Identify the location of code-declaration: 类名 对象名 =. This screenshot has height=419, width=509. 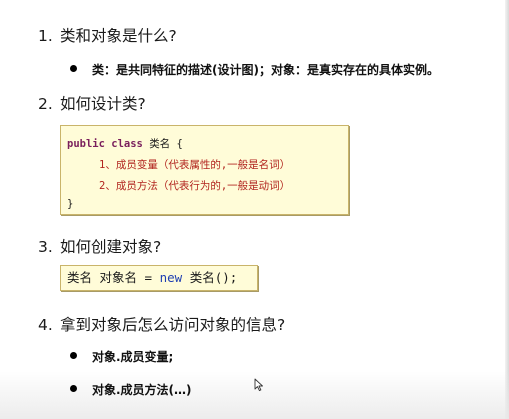
(113, 277).